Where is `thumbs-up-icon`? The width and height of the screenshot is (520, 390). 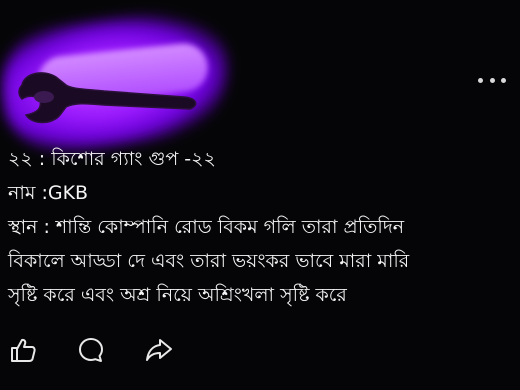
thumbs-up-icon is located at coordinates (23, 350).